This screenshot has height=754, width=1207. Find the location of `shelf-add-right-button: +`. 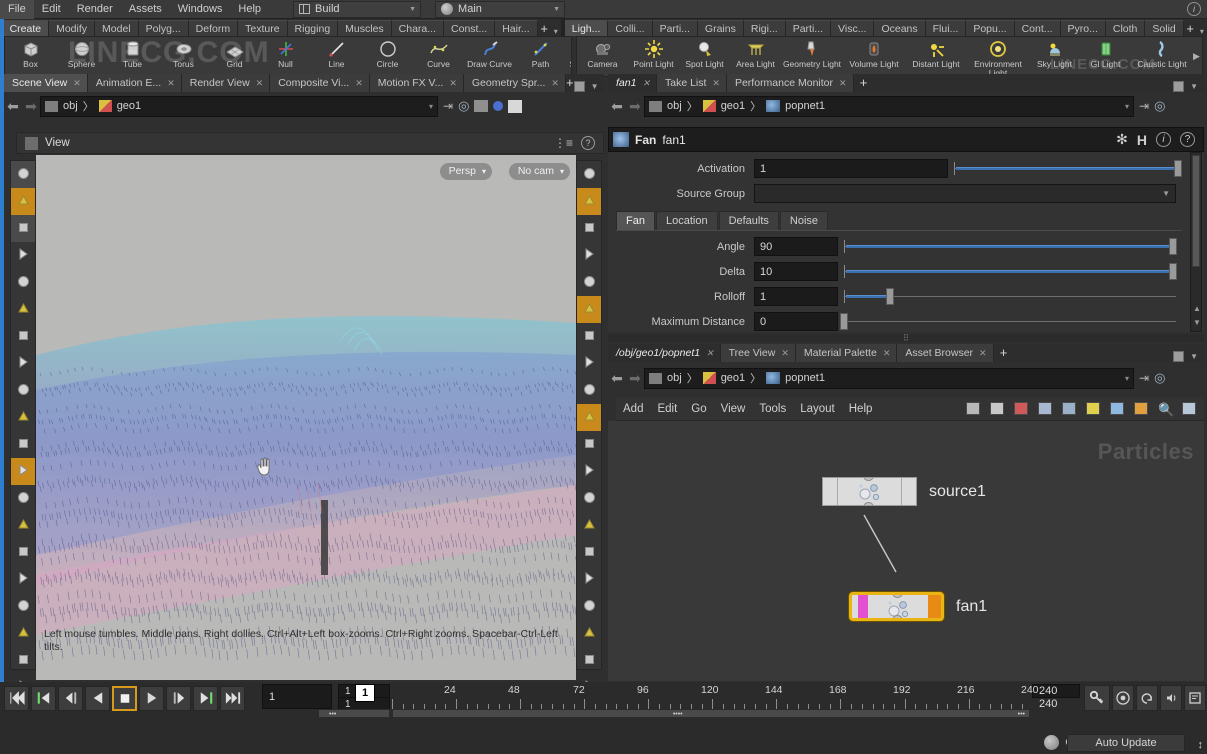

shelf-add-right-button: + is located at coordinates (1190, 28).